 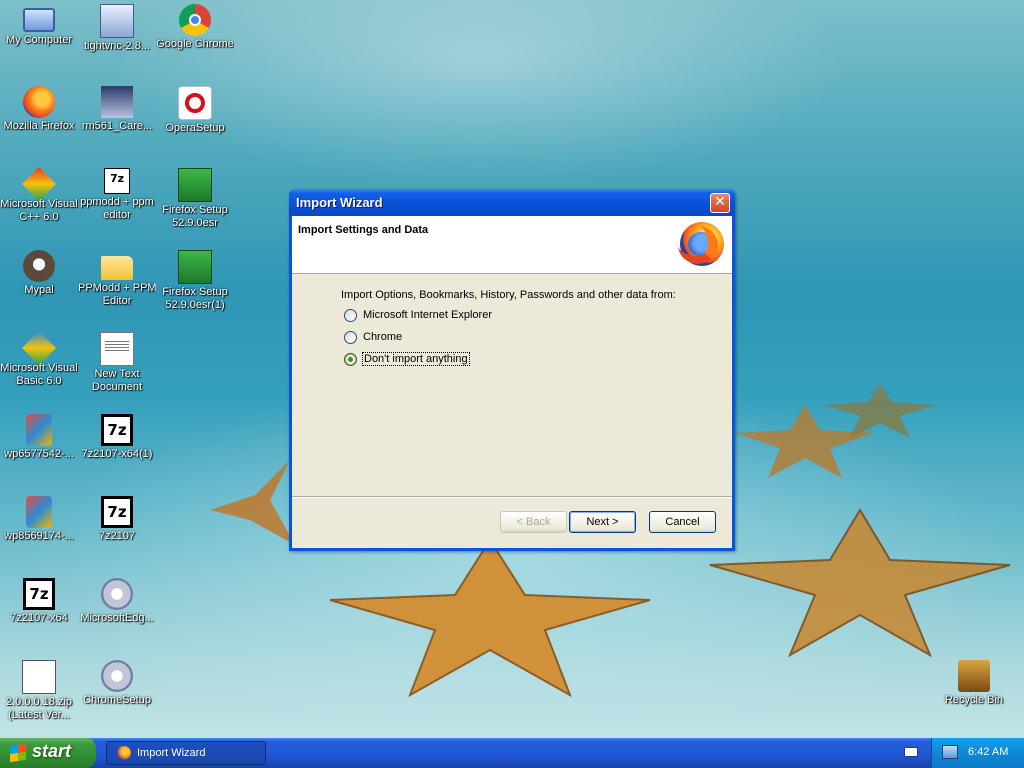 What do you see at coordinates (602, 522) in the screenshot?
I see `next-button: Next >` at bounding box center [602, 522].